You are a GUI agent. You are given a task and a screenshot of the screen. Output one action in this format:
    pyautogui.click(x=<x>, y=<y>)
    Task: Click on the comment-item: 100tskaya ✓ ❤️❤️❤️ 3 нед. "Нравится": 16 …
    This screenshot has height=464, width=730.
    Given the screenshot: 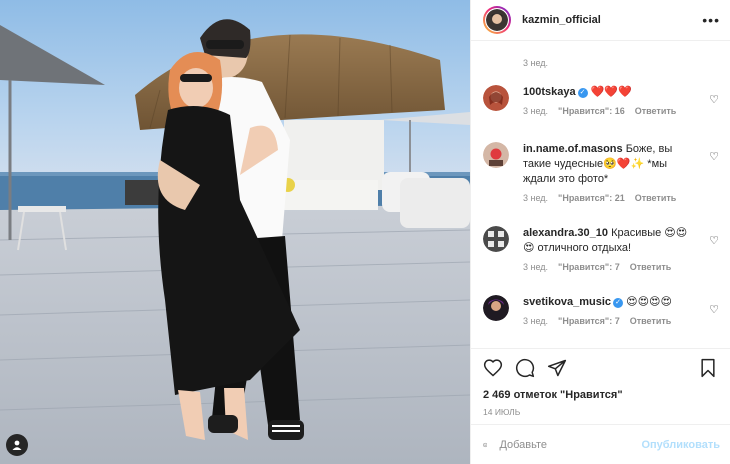 What is the action you would take?
    pyautogui.click(x=603, y=100)
    